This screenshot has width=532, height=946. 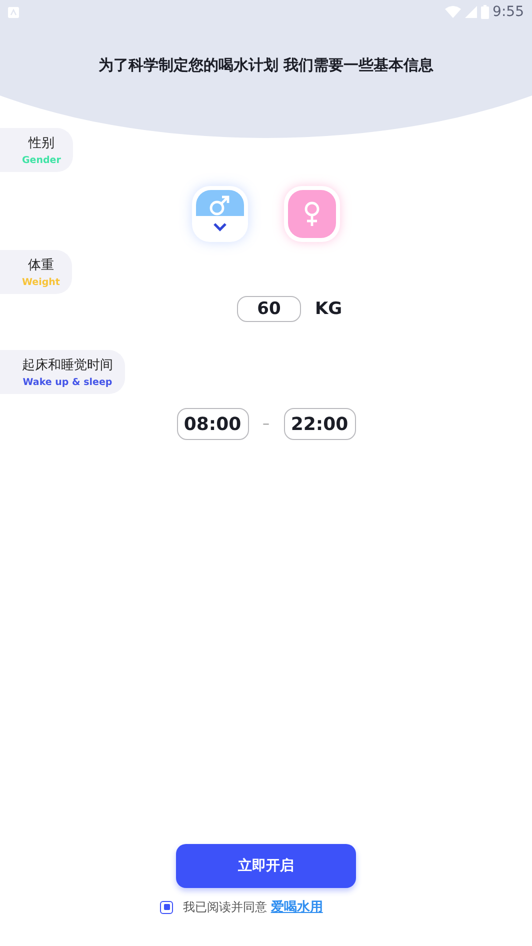 I want to click on label-text: 体重, so click(x=41, y=265).